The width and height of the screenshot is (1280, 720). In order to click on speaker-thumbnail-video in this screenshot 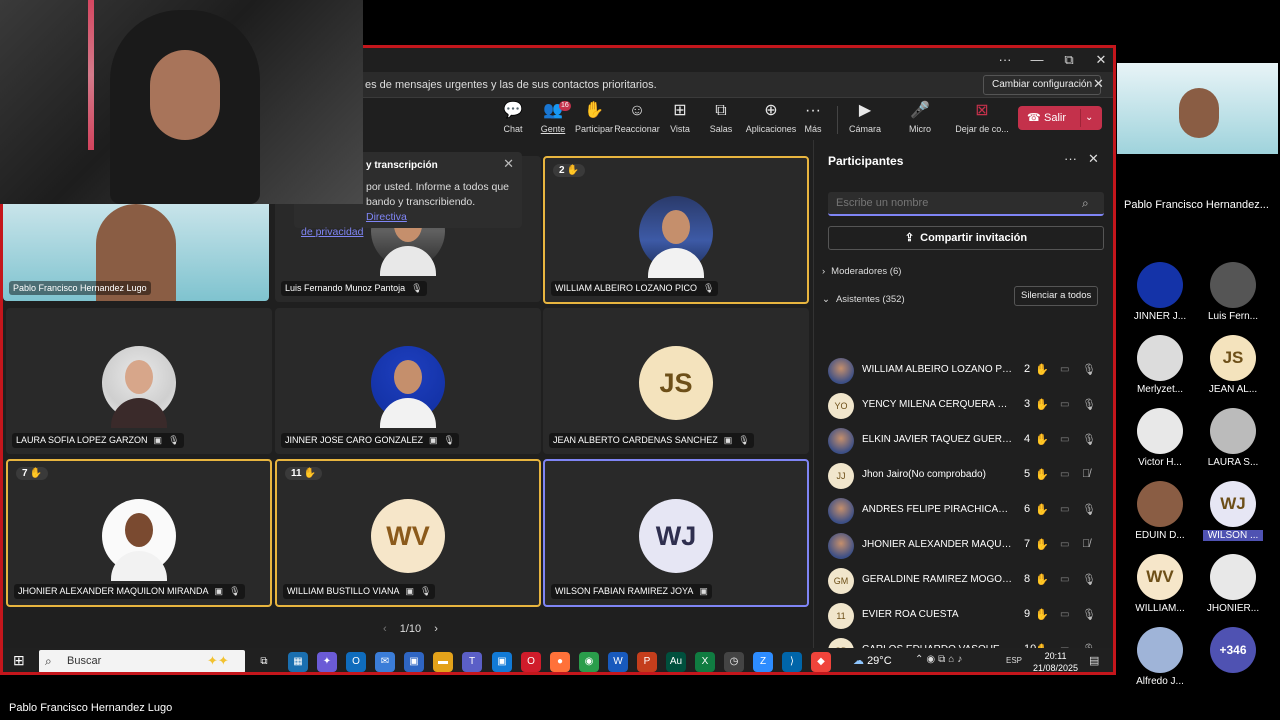, I will do `click(1197, 108)`.